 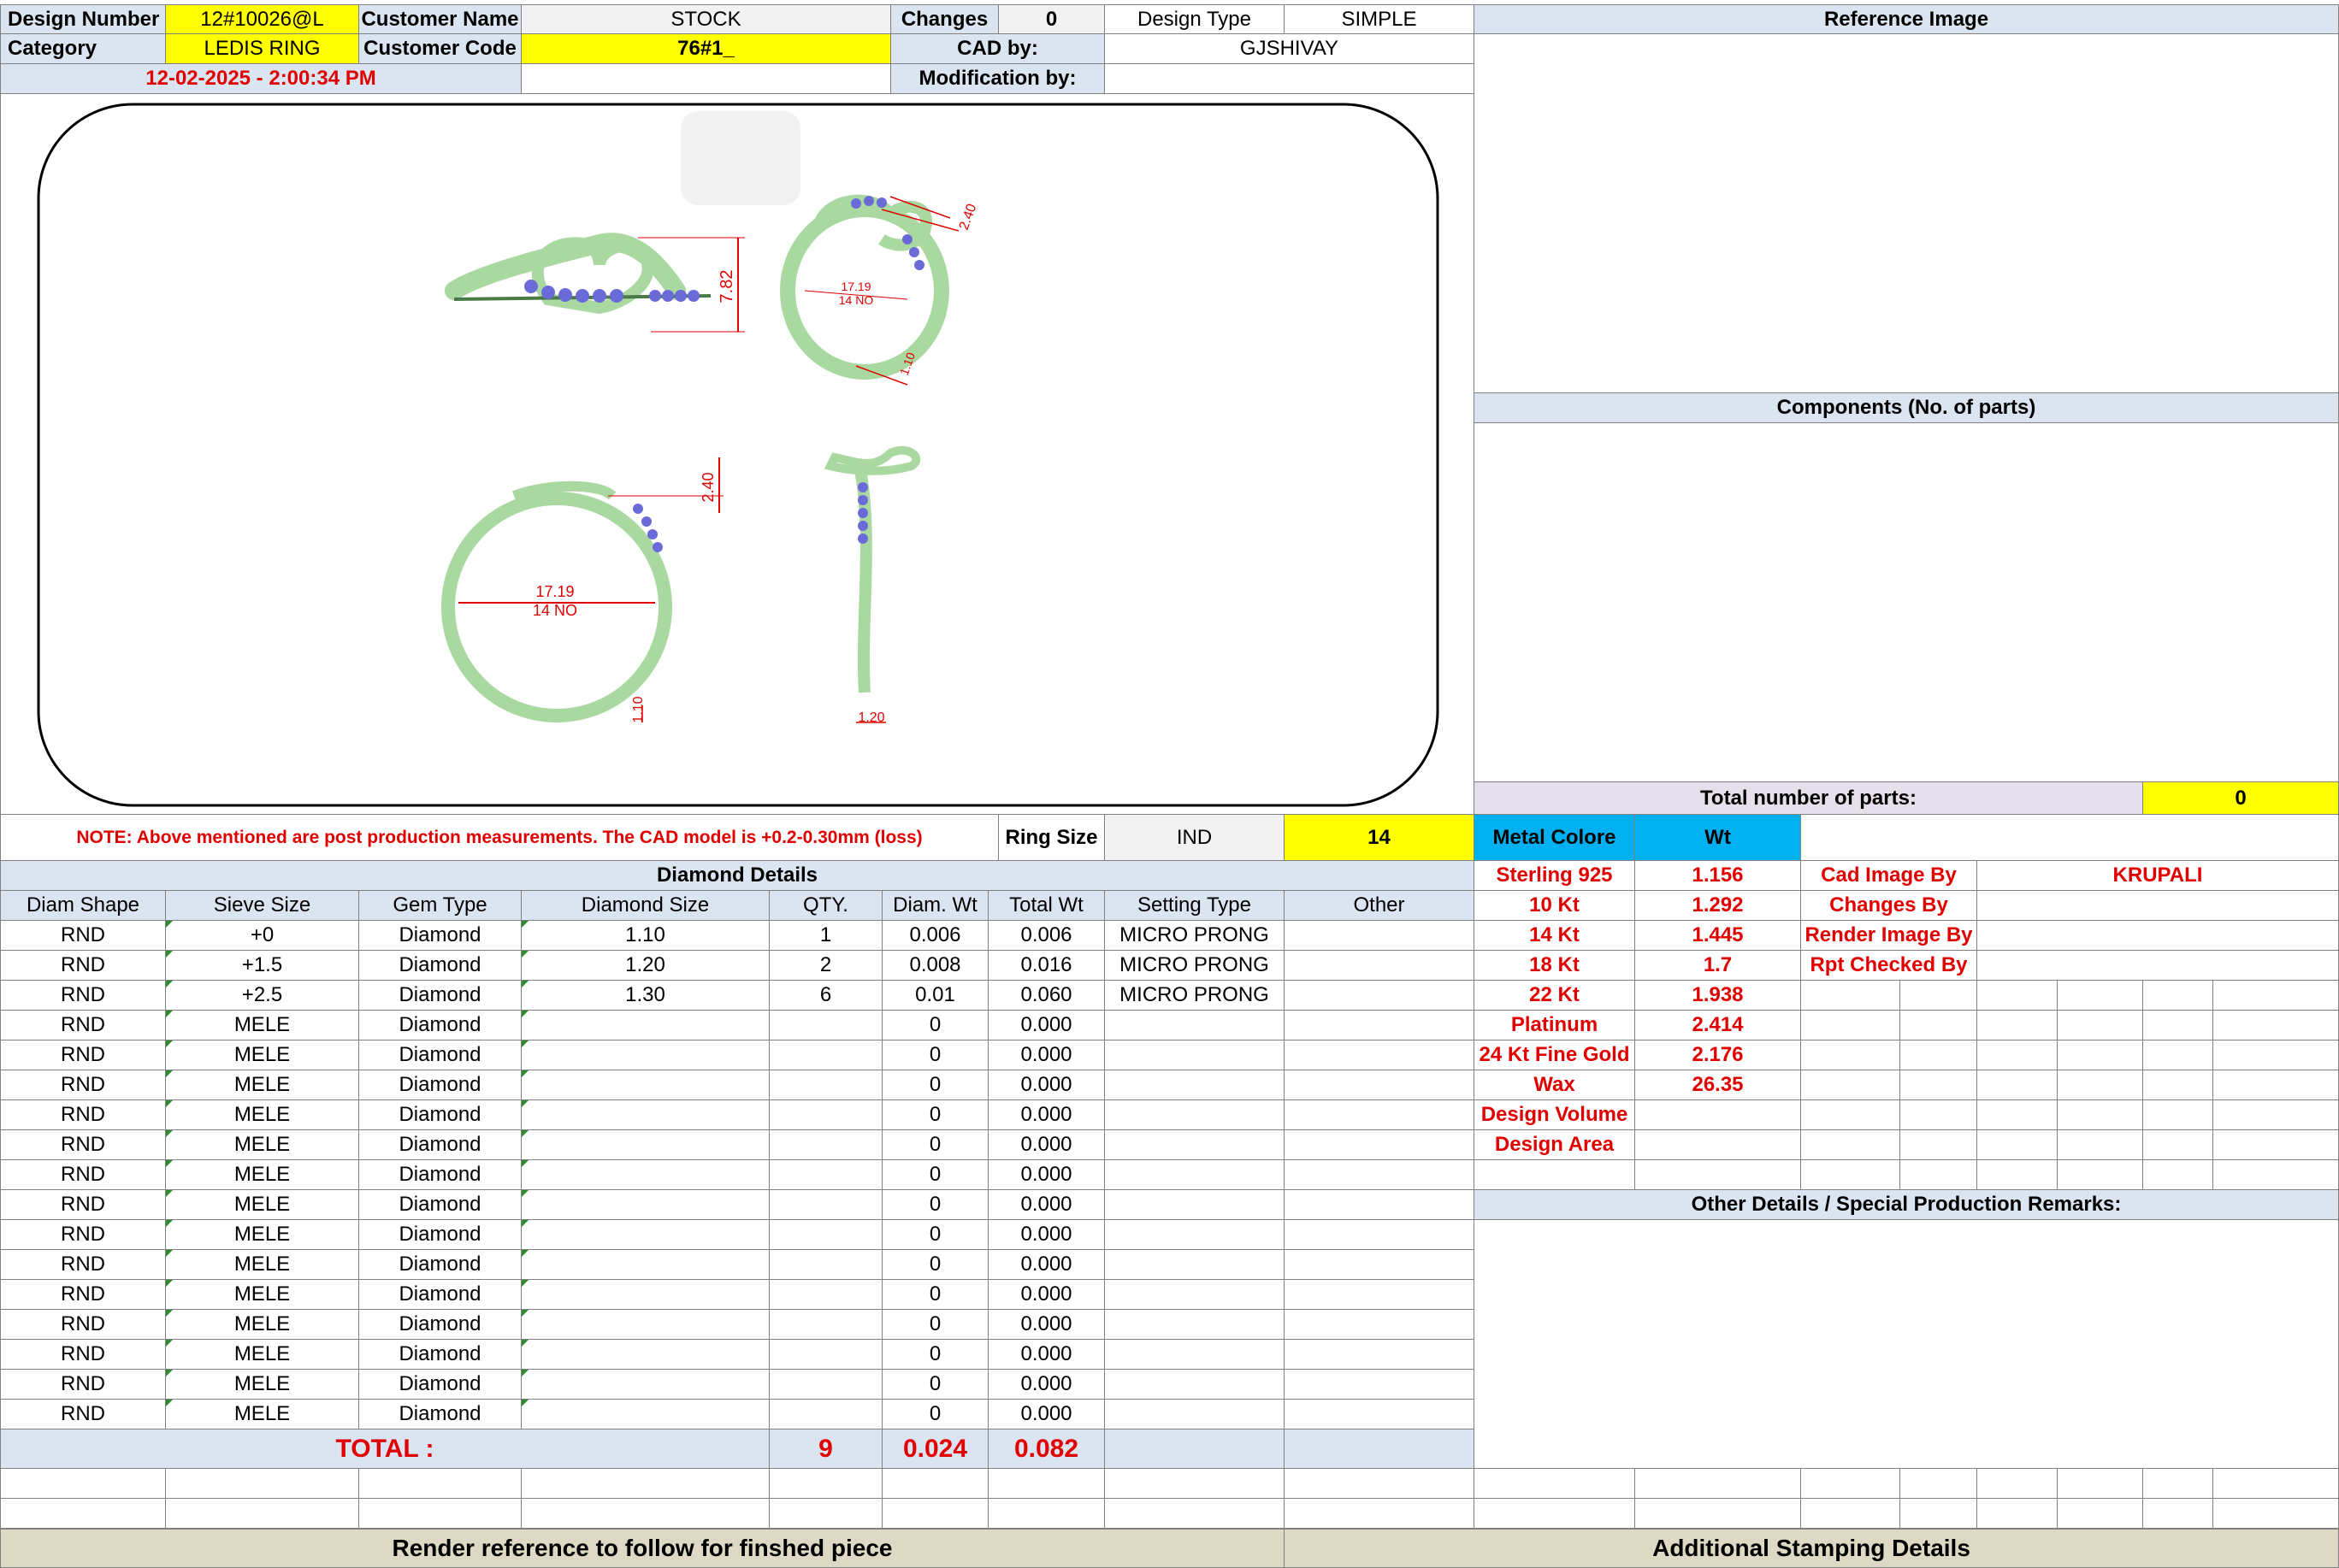 What do you see at coordinates (1195, 838) in the screenshot?
I see `ring-size-system: IND` at bounding box center [1195, 838].